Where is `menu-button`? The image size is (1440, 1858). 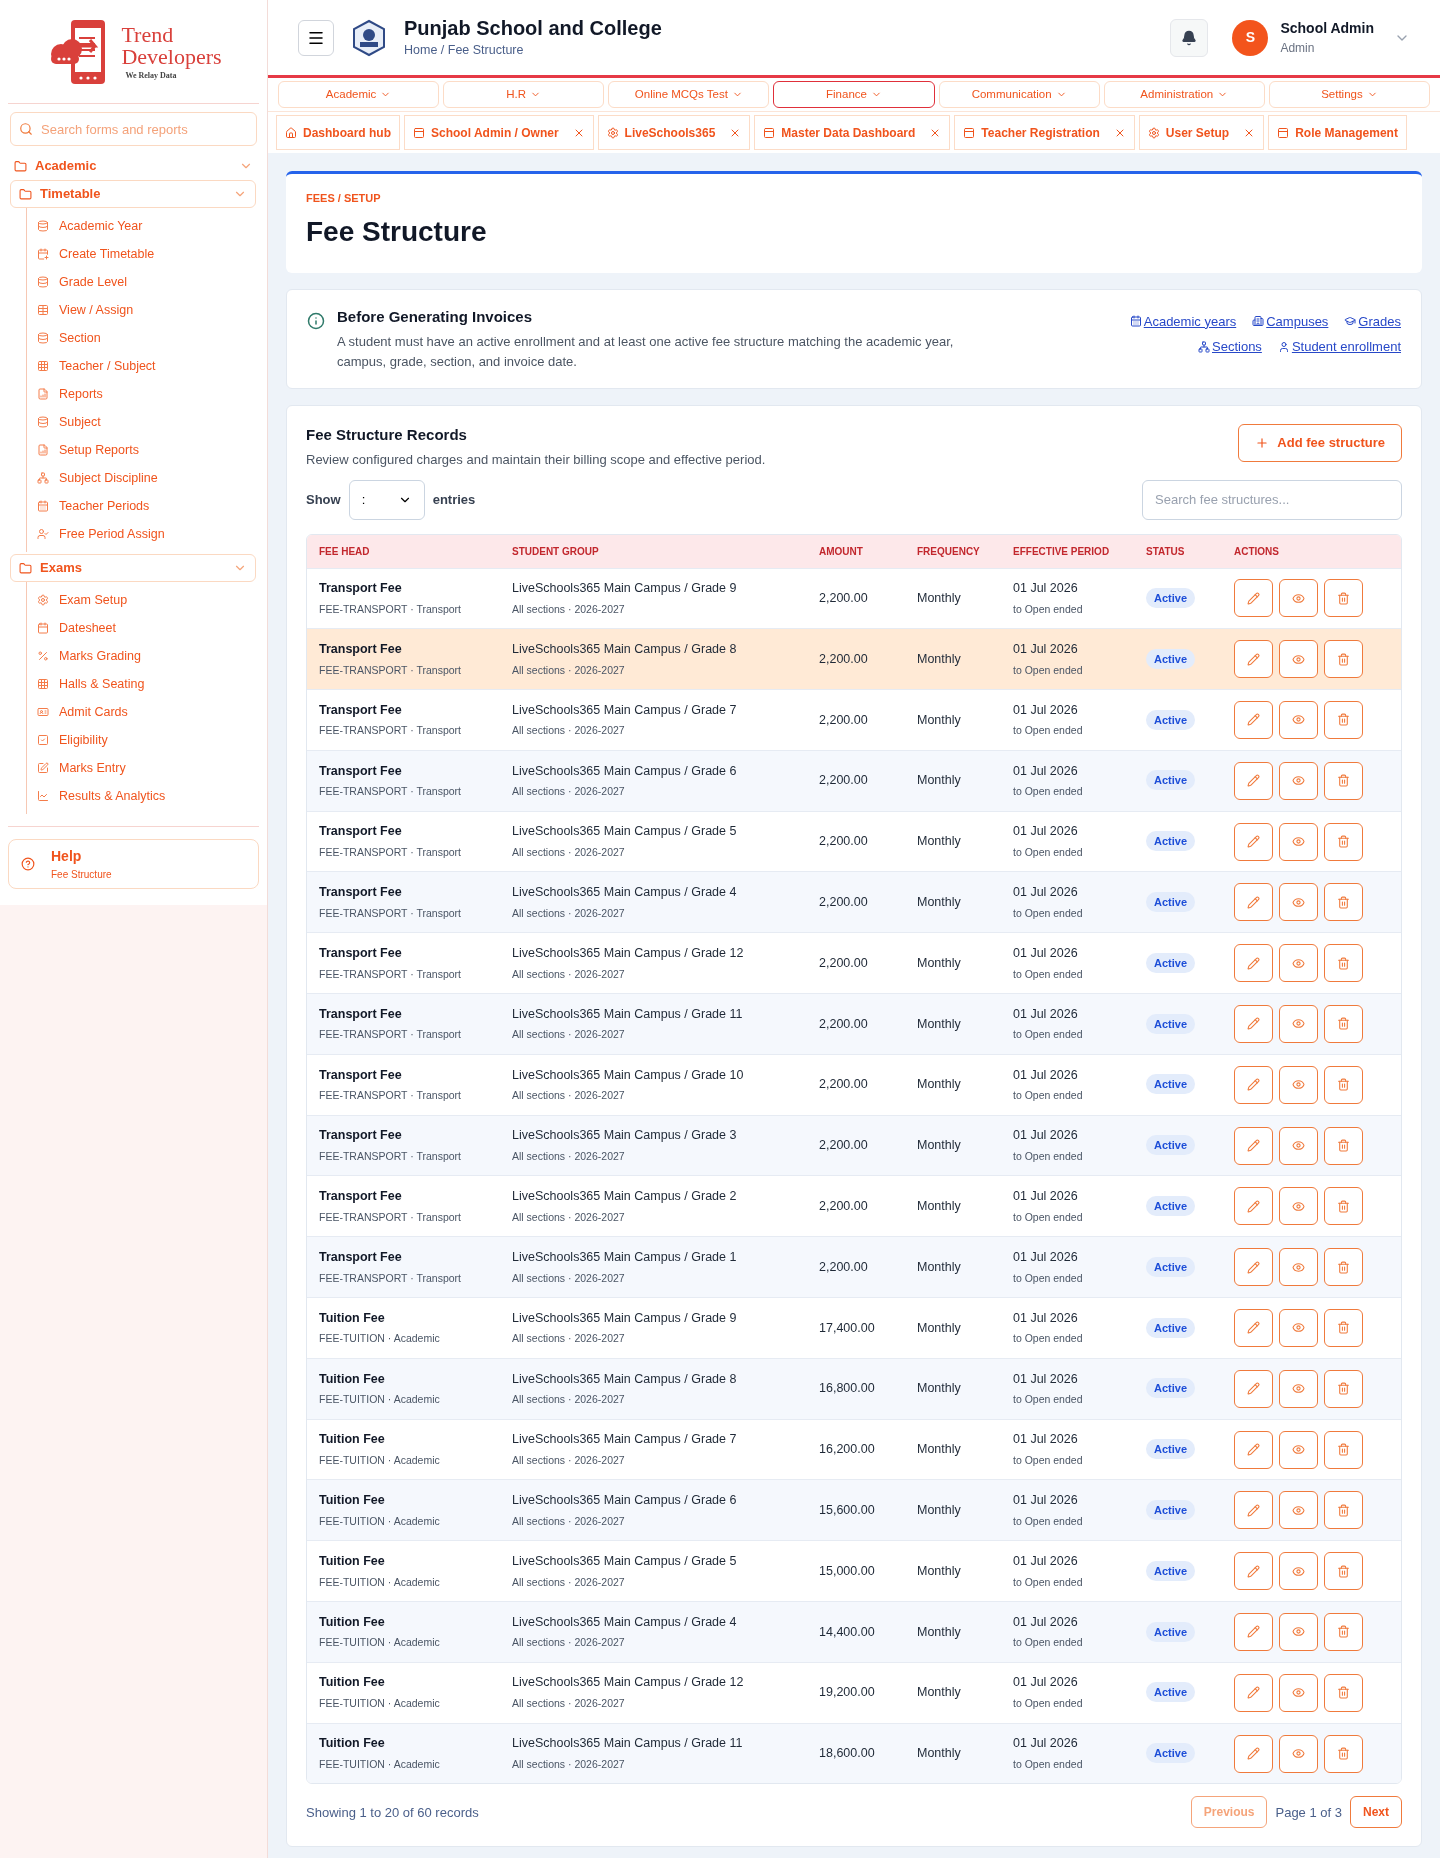
menu-button is located at coordinates (316, 37).